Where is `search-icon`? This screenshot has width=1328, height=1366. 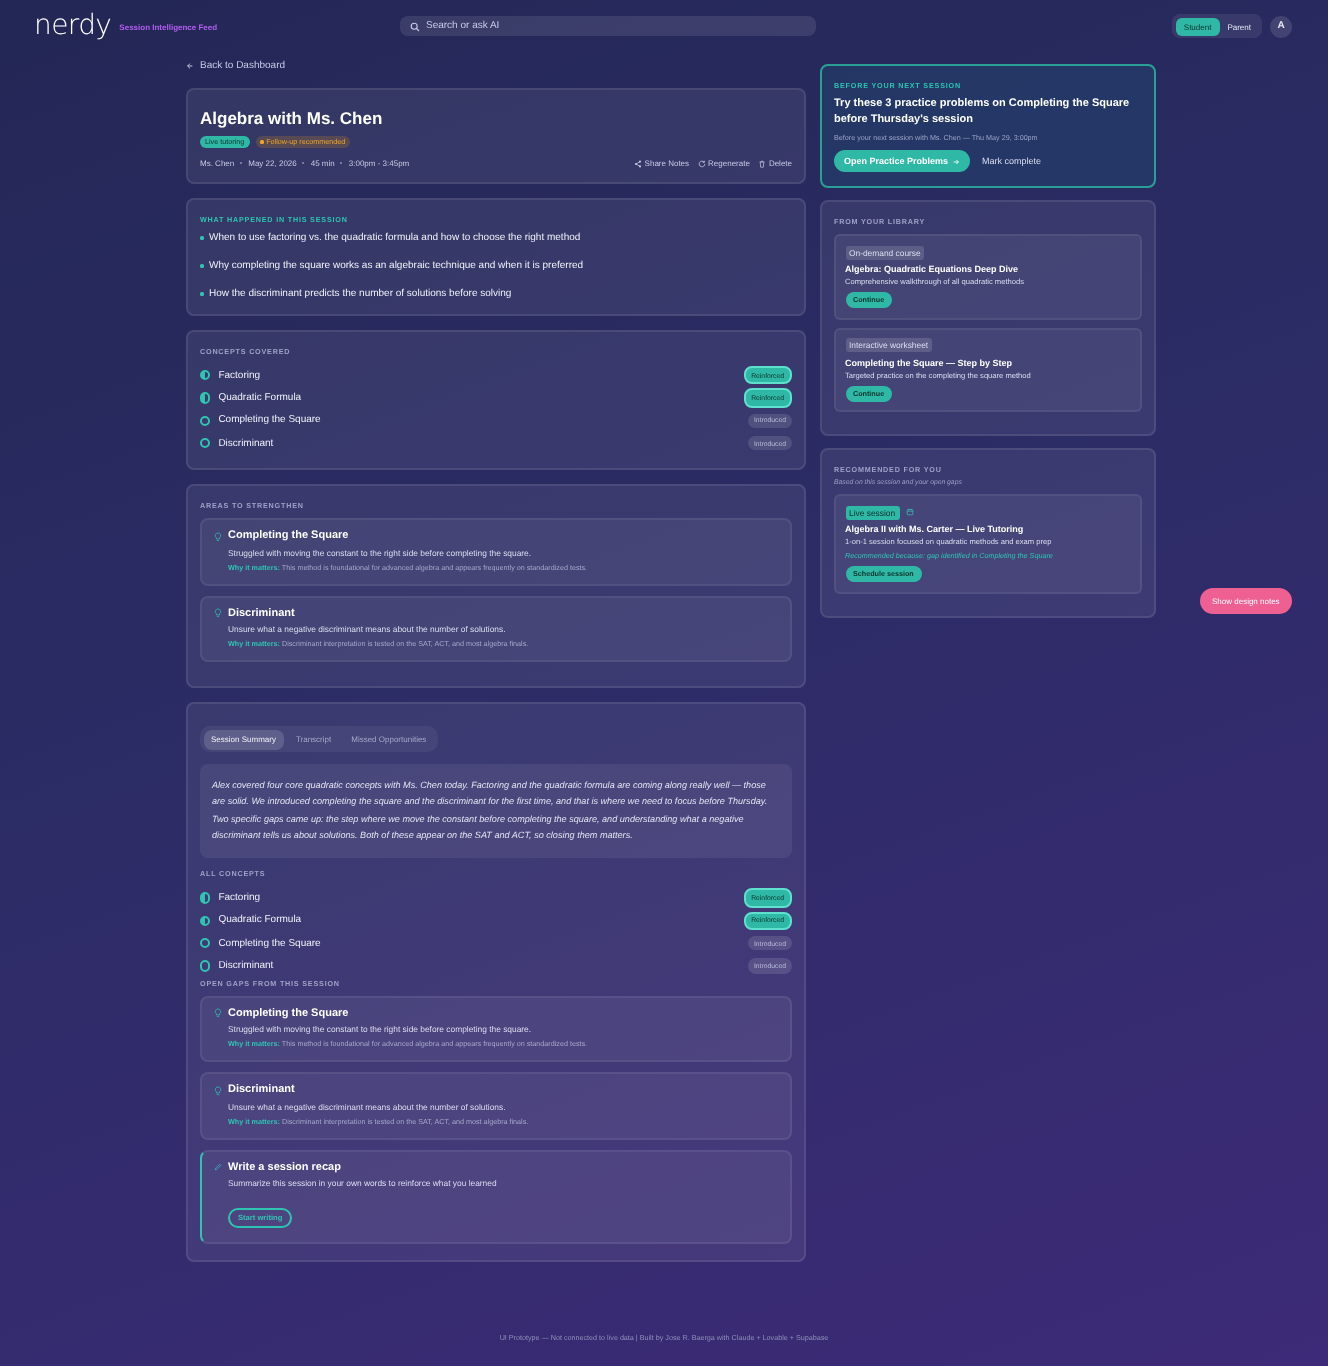 search-icon is located at coordinates (415, 26).